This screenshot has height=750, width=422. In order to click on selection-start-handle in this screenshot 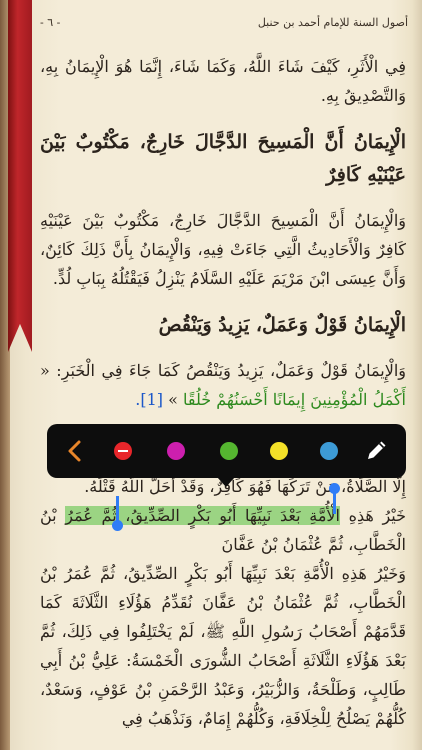, I will do `click(334, 498)`.